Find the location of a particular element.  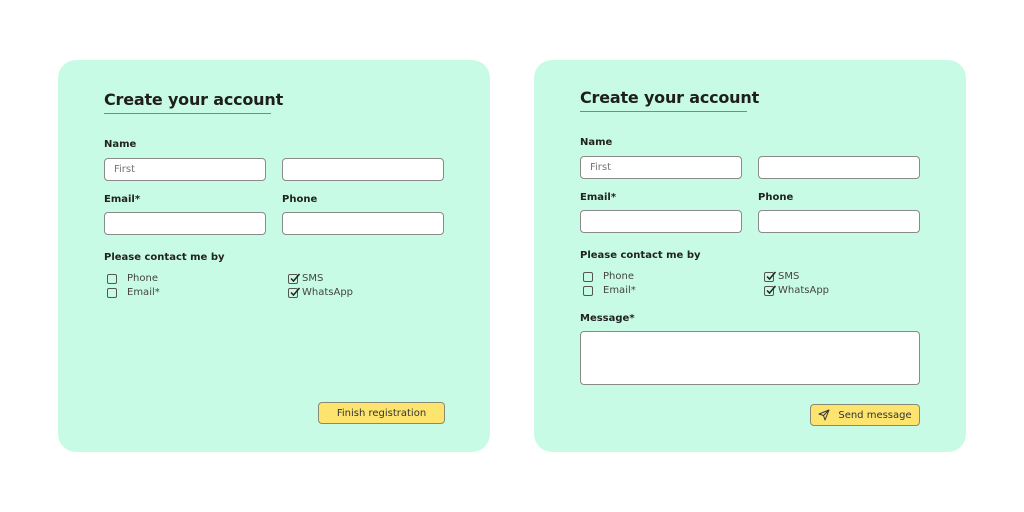

send-icon is located at coordinates (824, 415).